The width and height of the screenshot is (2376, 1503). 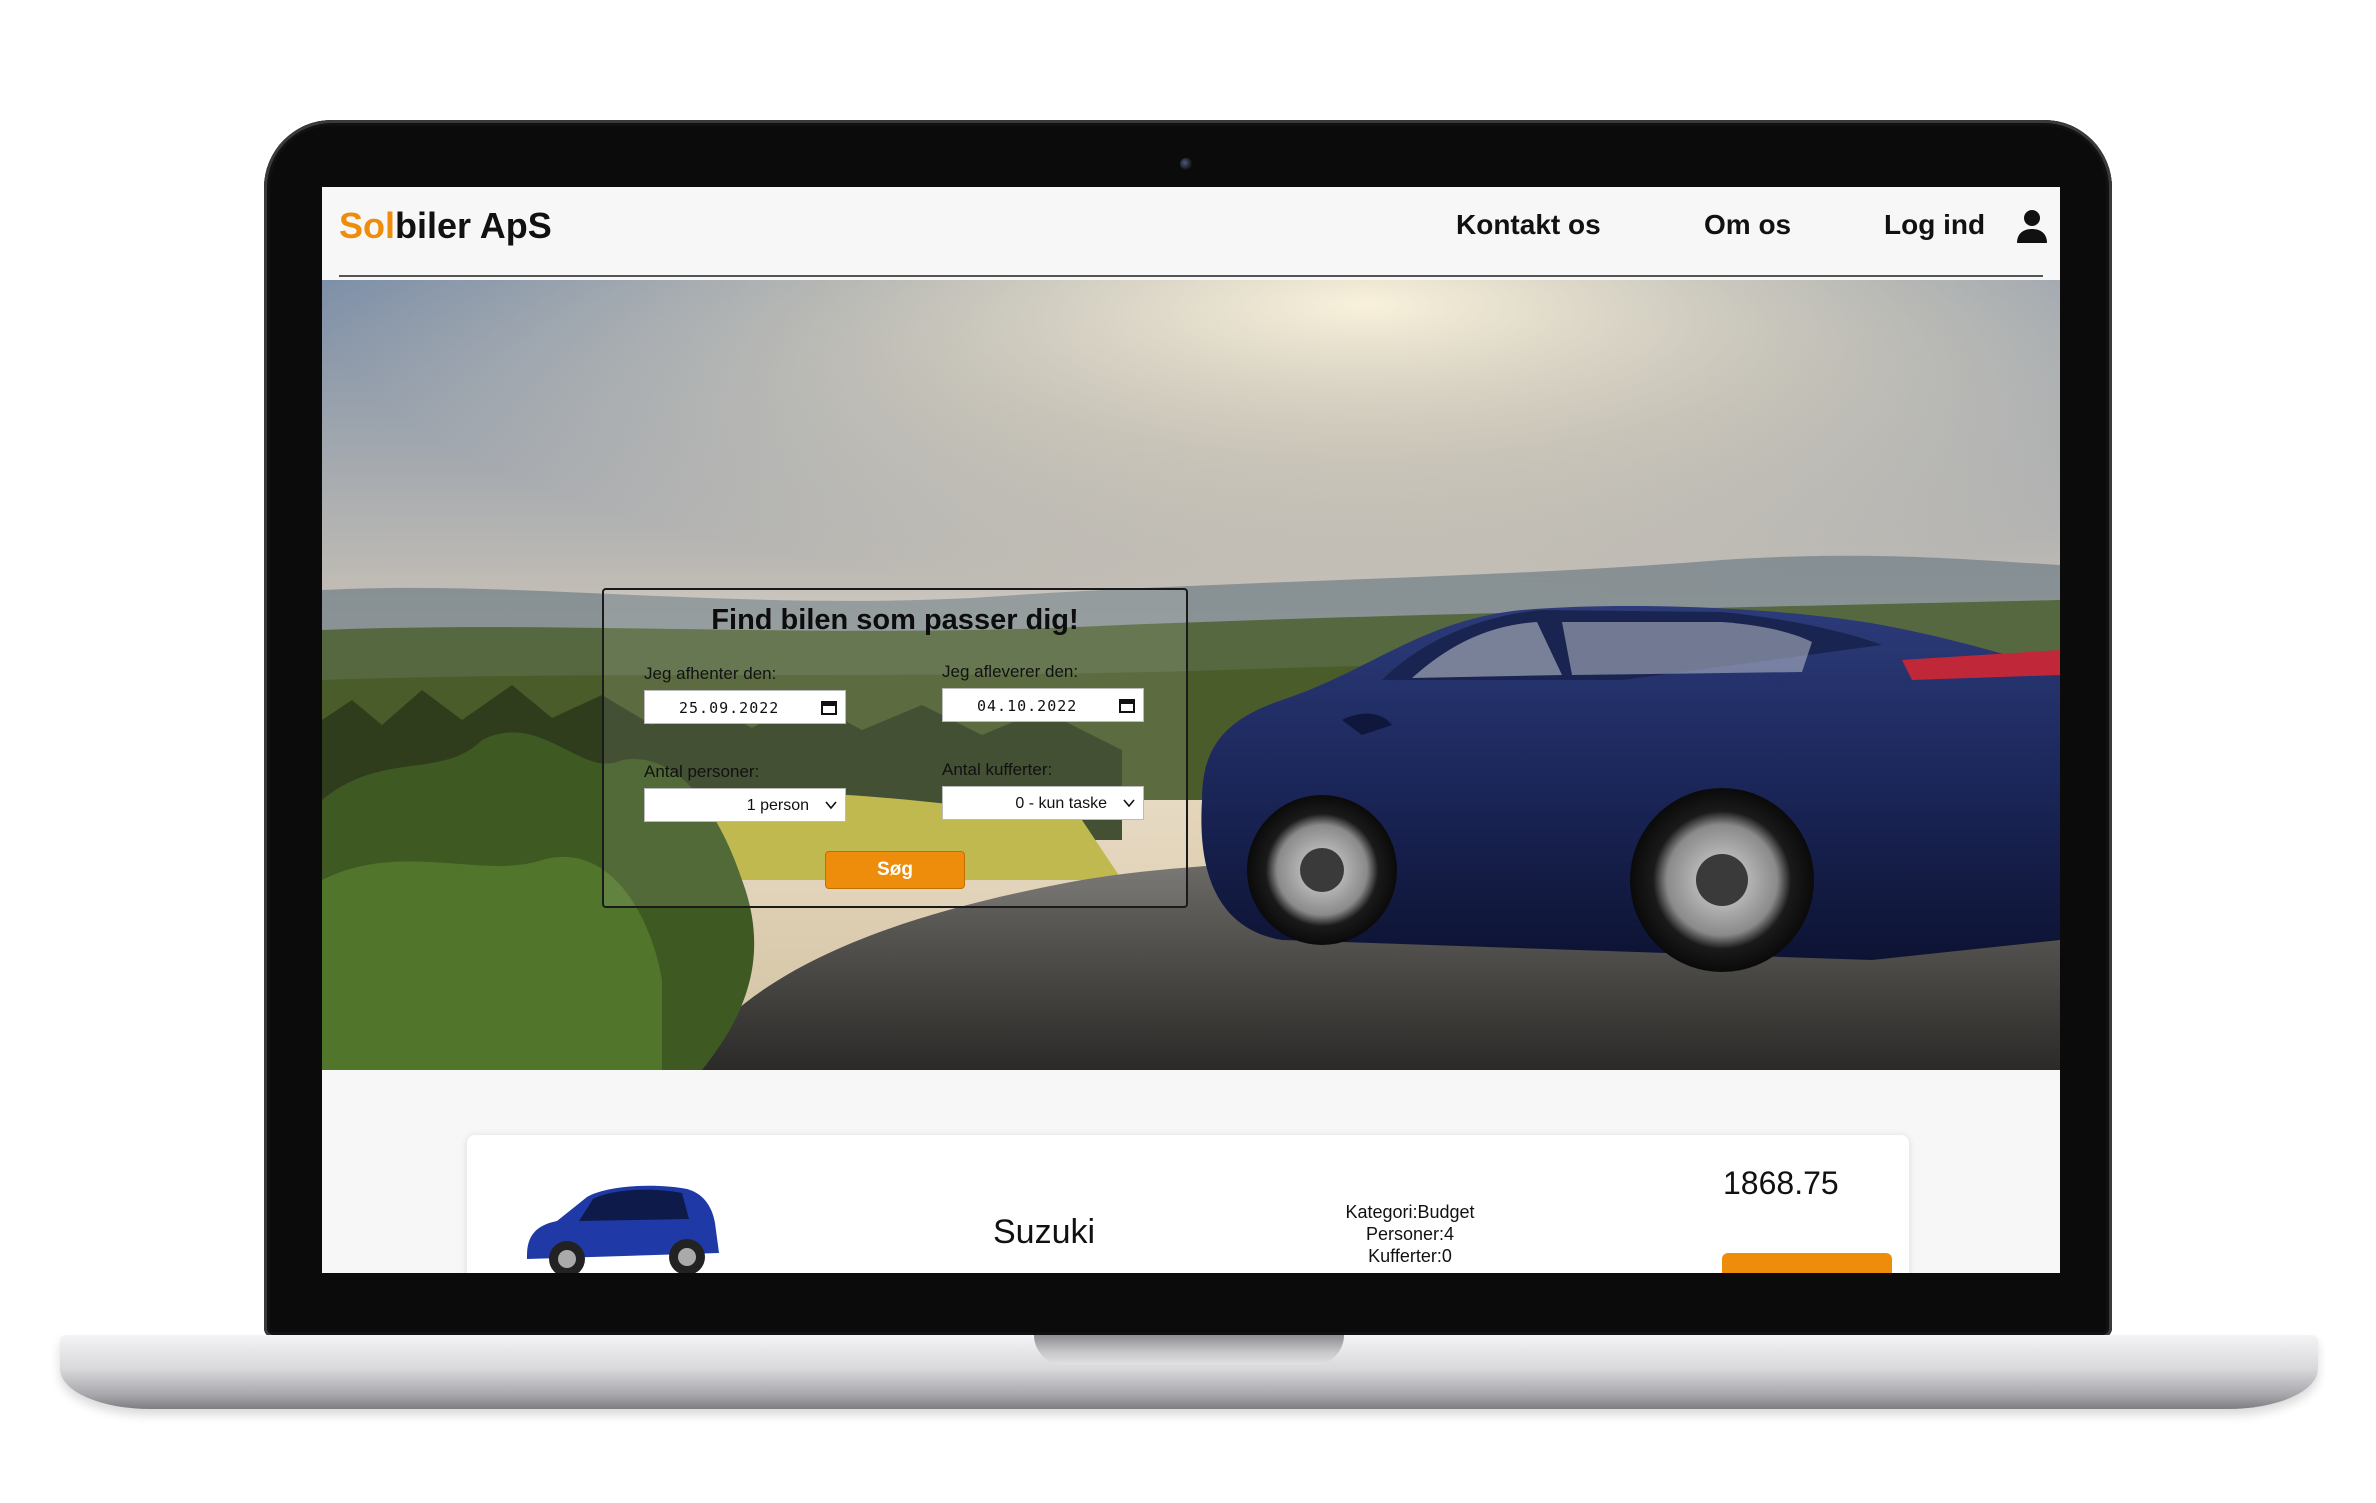 What do you see at coordinates (367, 225) in the screenshot?
I see `logo-accent: Sol` at bounding box center [367, 225].